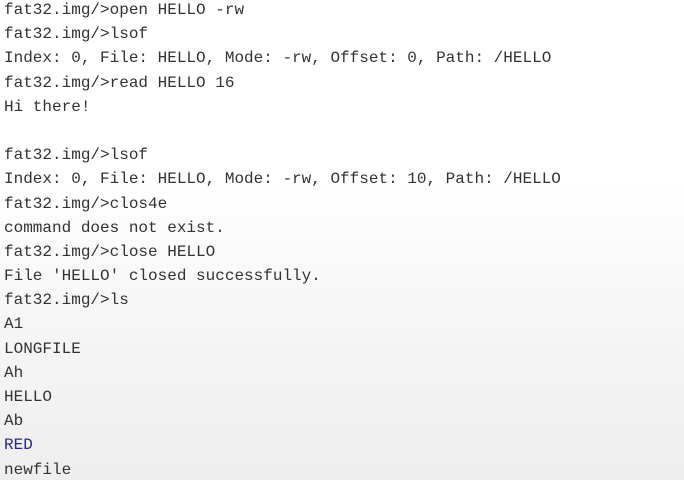 The height and width of the screenshot is (482, 684). What do you see at coordinates (14, 372) in the screenshot?
I see `file-entry: Ah` at bounding box center [14, 372].